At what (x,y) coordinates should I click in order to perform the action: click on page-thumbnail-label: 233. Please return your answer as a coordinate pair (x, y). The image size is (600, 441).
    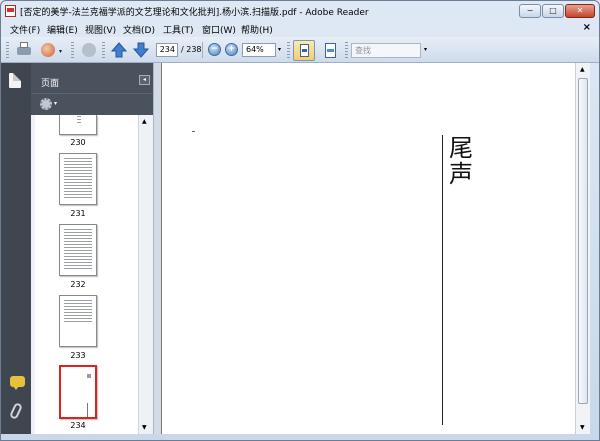
    Looking at the image, I should click on (78, 355).